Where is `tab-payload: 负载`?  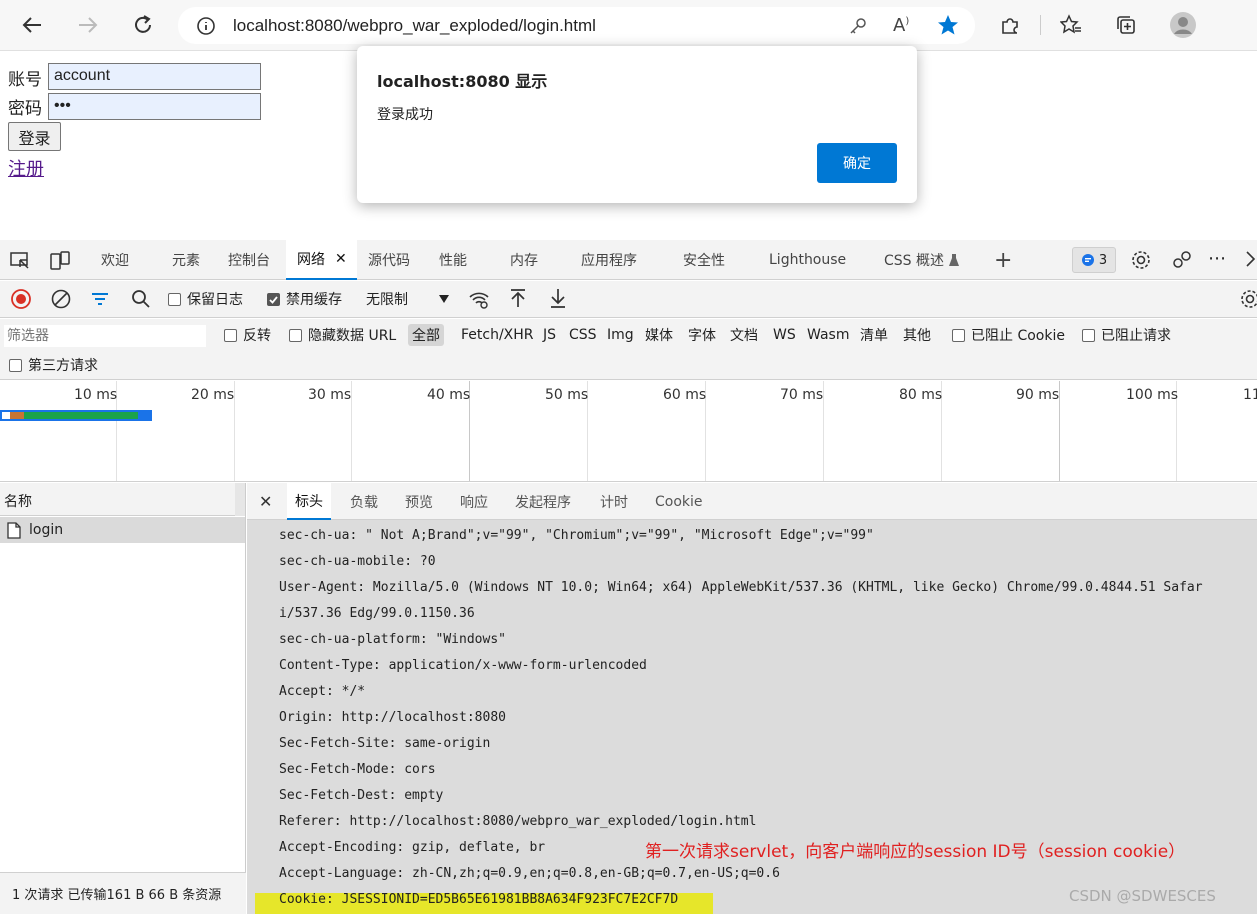
tab-payload: 负载 is located at coordinates (364, 501).